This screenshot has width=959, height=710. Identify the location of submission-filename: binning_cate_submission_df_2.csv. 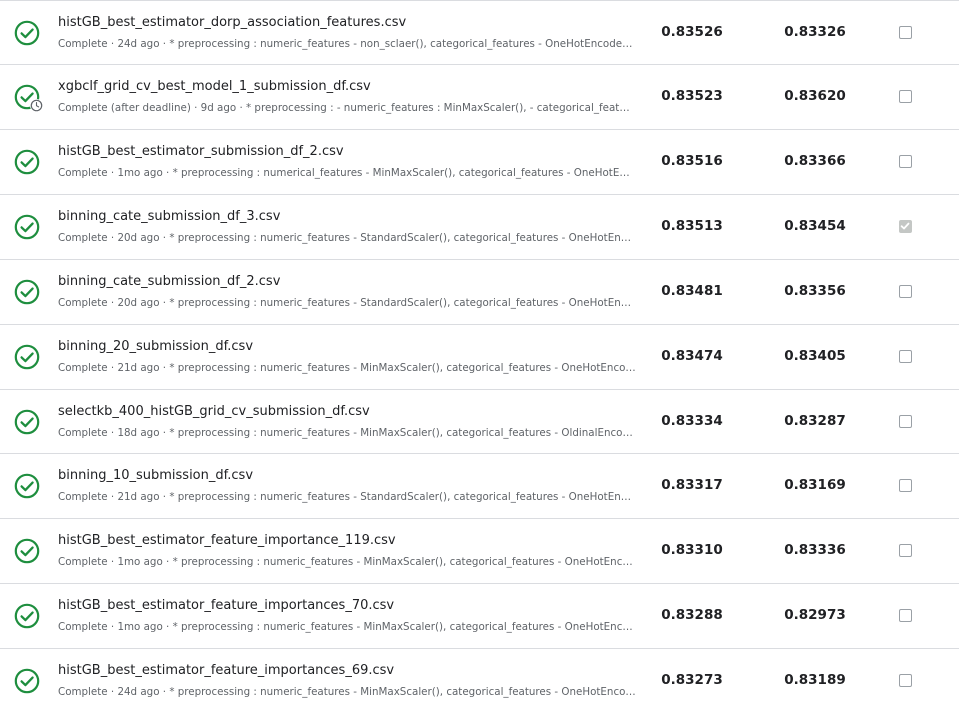
(169, 281).